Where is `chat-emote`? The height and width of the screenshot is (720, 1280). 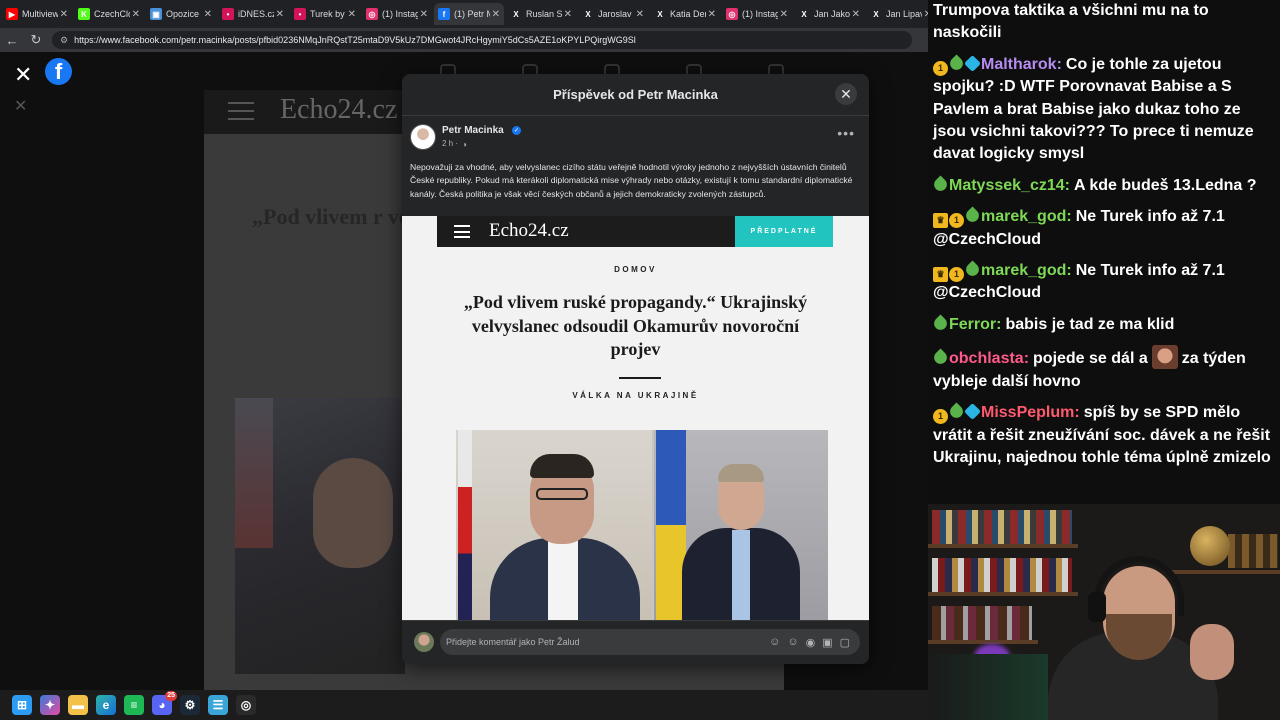 chat-emote is located at coordinates (1164, 357).